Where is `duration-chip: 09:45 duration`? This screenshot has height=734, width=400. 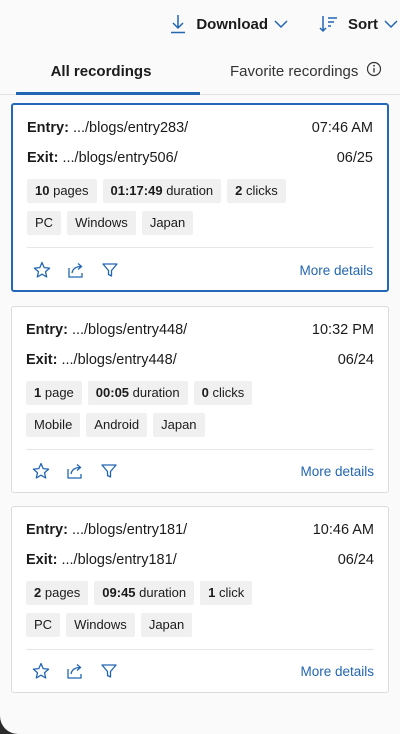 duration-chip: 09:45 duration is located at coordinates (144, 593).